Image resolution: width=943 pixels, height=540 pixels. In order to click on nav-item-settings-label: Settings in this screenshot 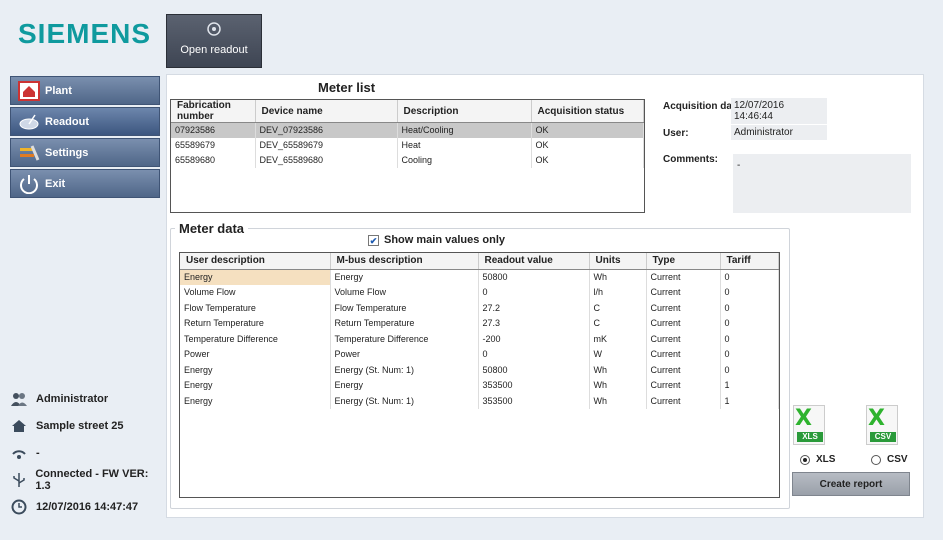, I will do `click(67, 152)`.